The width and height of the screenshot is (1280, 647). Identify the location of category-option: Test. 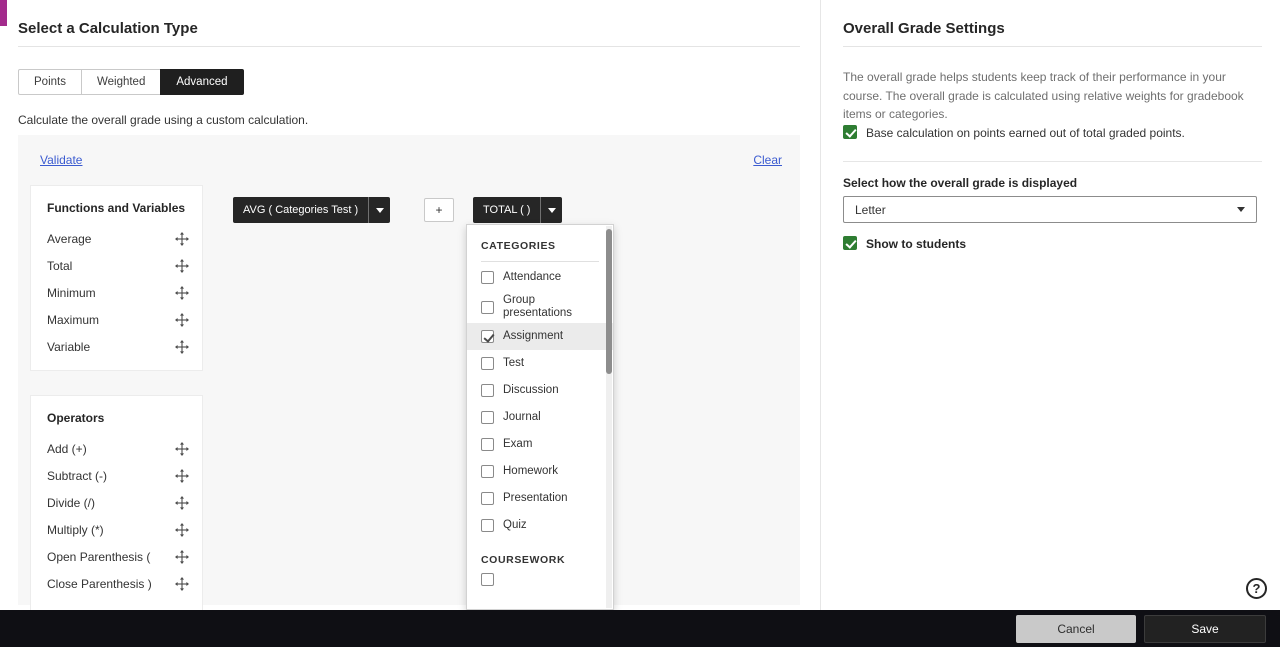
(540, 363).